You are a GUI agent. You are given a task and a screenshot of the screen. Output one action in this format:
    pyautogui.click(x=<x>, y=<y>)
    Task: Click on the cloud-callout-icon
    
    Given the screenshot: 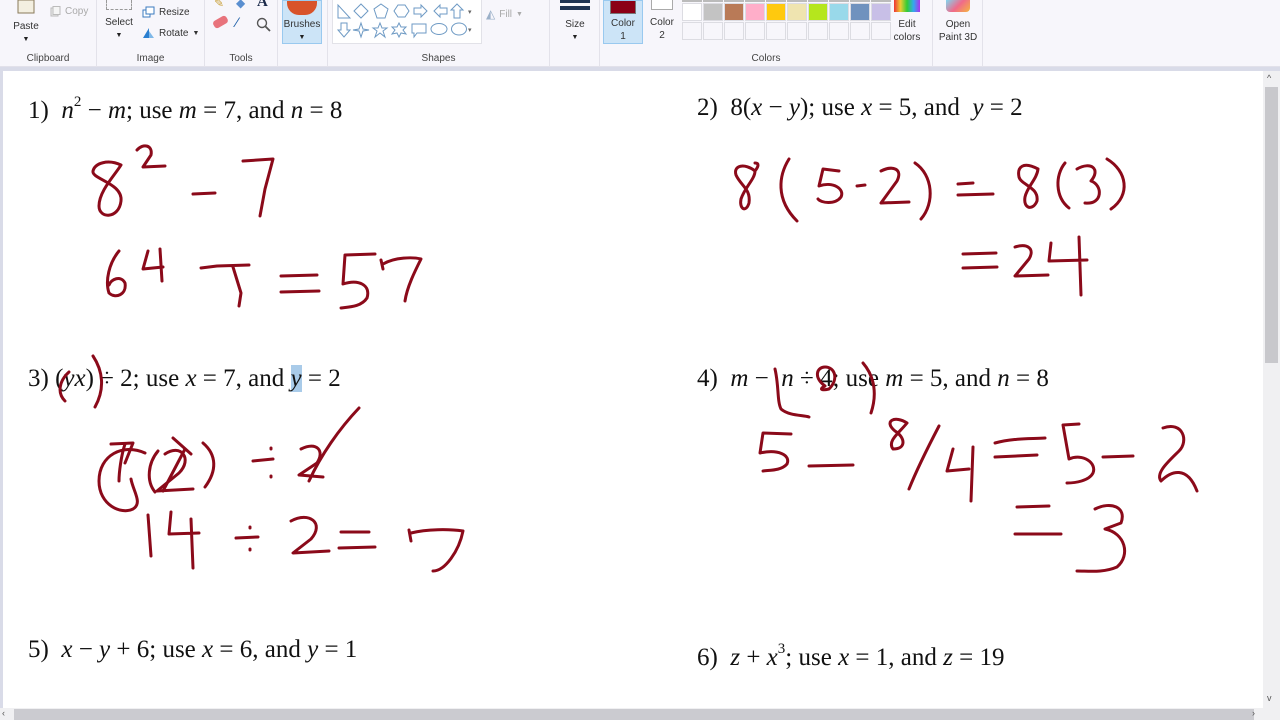 What is the action you would take?
    pyautogui.click(x=459, y=29)
    